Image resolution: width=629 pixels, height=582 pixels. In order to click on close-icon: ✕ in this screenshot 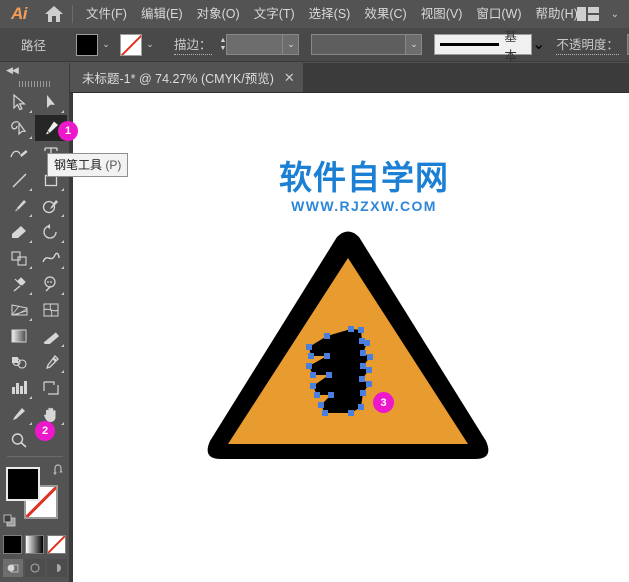, I will do `click(289, 78)`.